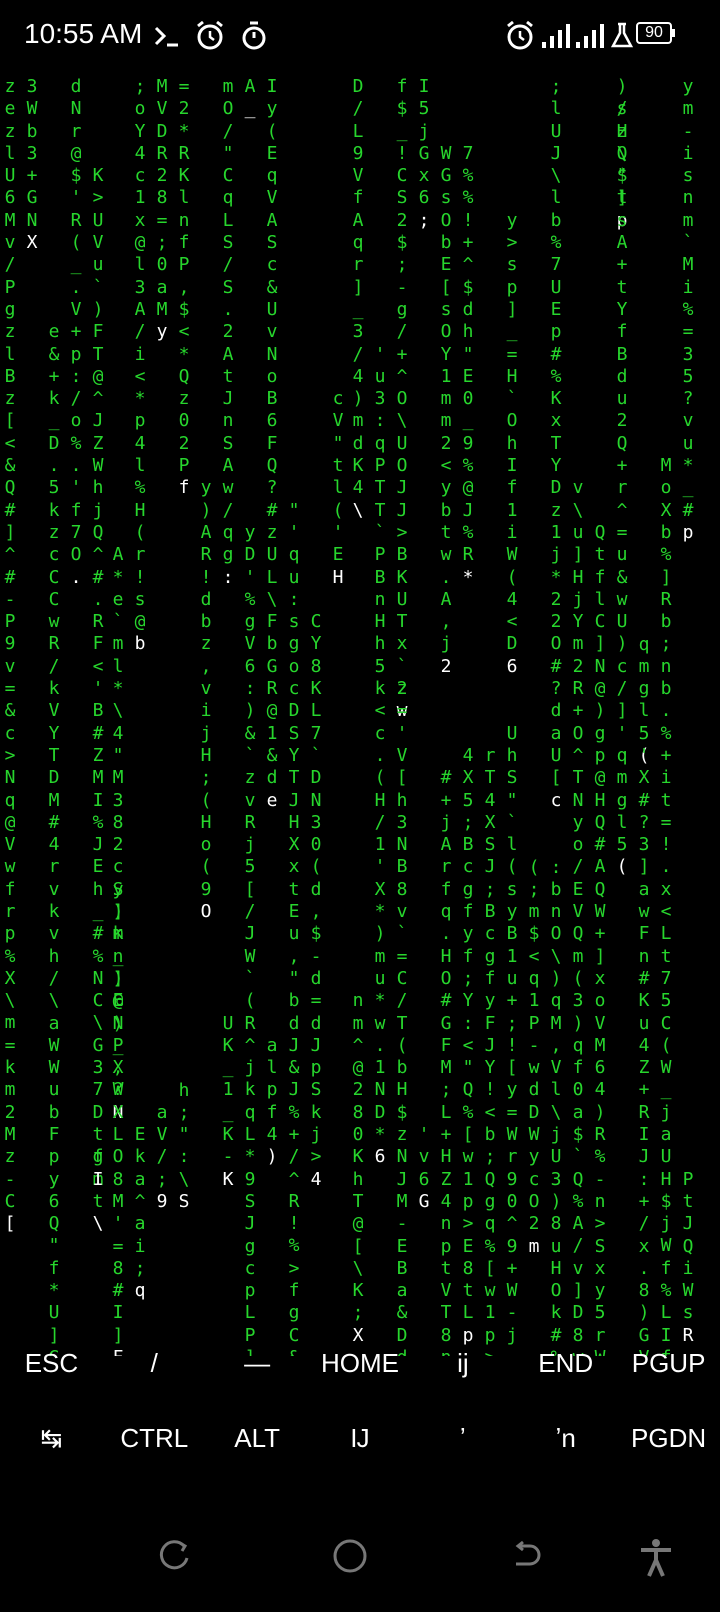  What do you see at coordinates (250, 98) in the screenshot?
I see `matrix-column: A _` at bounding box center [250, 98].